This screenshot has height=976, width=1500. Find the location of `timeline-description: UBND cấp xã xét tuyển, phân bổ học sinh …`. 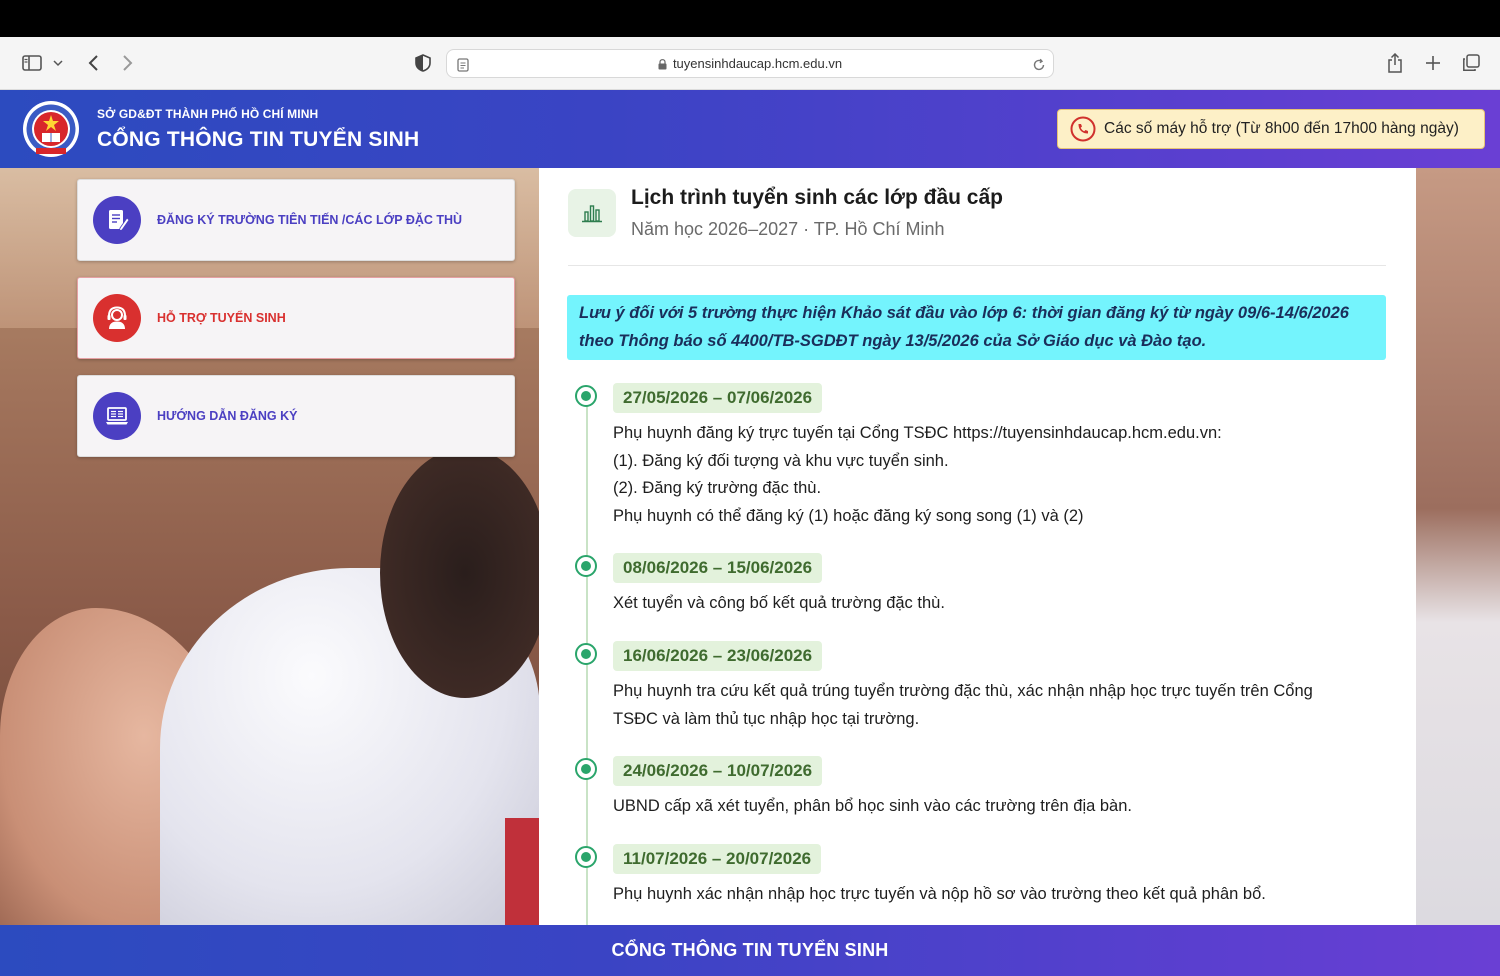

timeline-description: UBND cấp xã xét tuyển, phân bổ học sinh … is located at coordinates (872, 806).